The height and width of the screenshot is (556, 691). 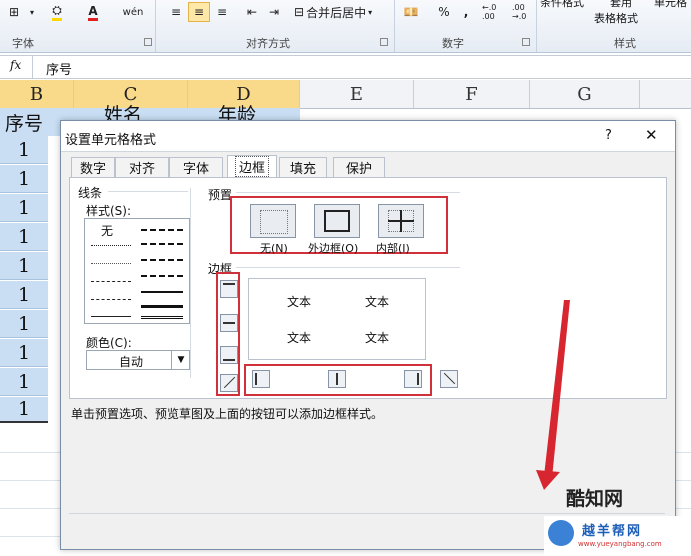 What do you see at coordinates (176, 12) in the screenshot?
I see `align-left-button: ≡` at bounding box center [176, 12].